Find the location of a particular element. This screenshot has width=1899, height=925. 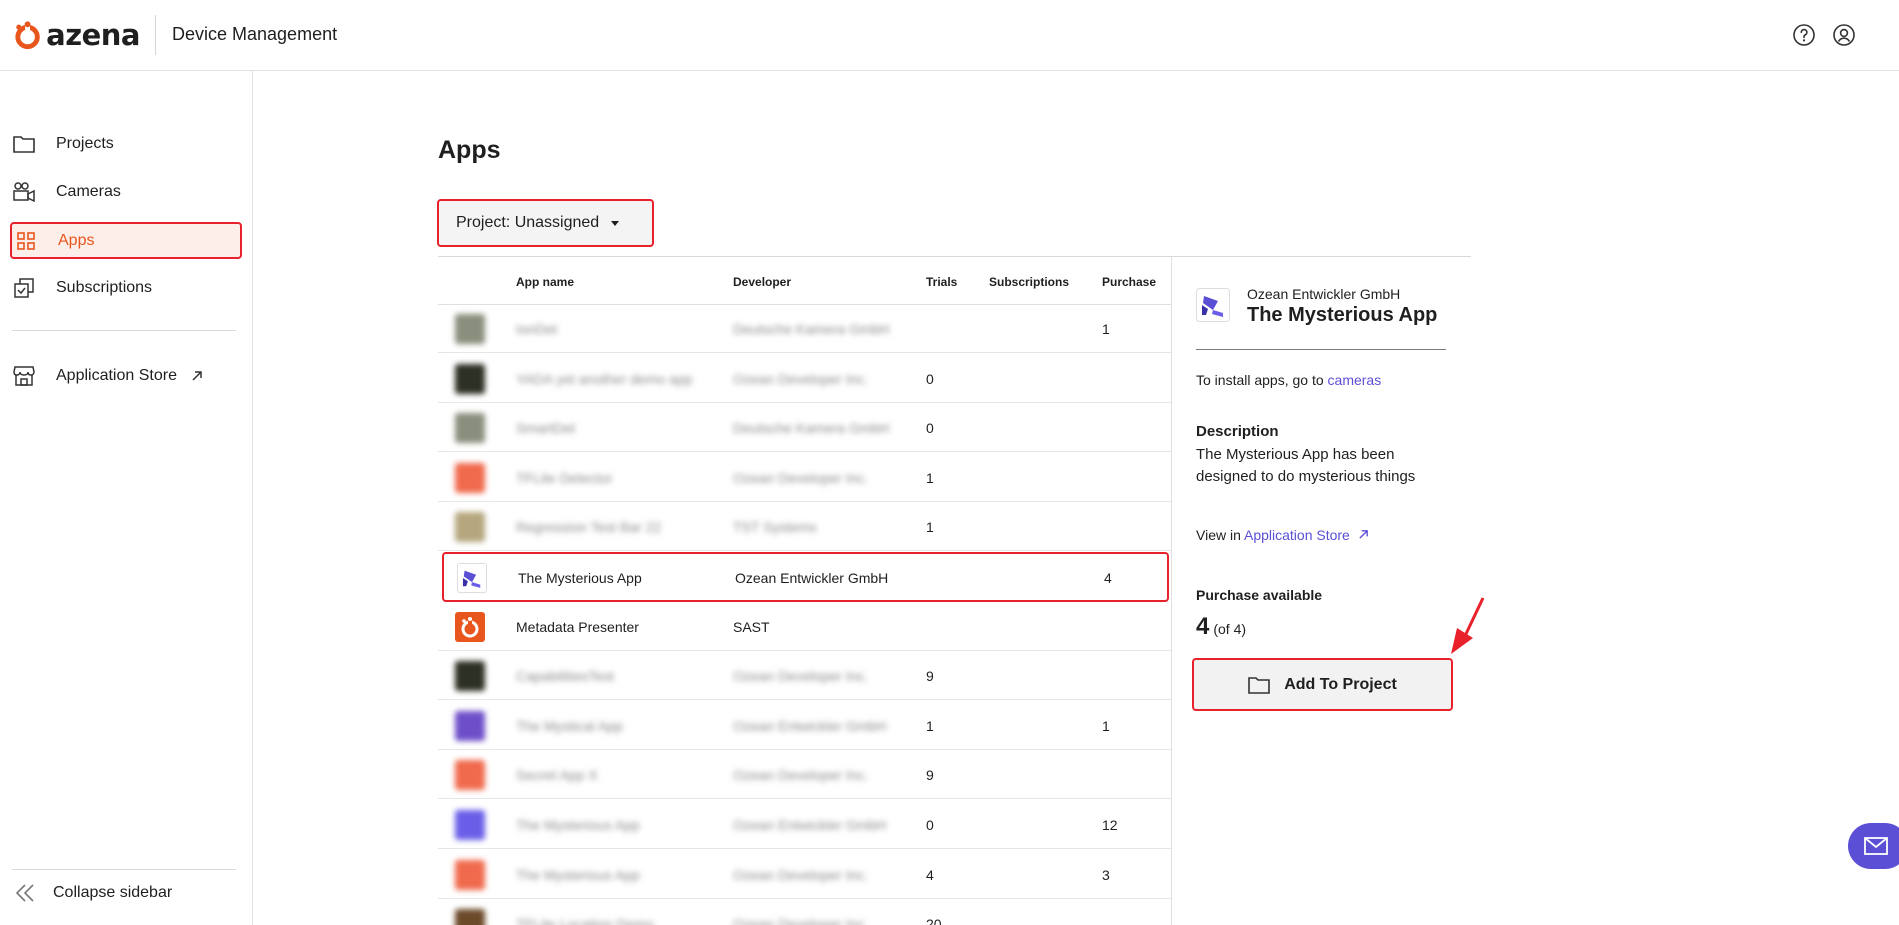

purchase-cell: 12 is located at coordinates (1110, 825).